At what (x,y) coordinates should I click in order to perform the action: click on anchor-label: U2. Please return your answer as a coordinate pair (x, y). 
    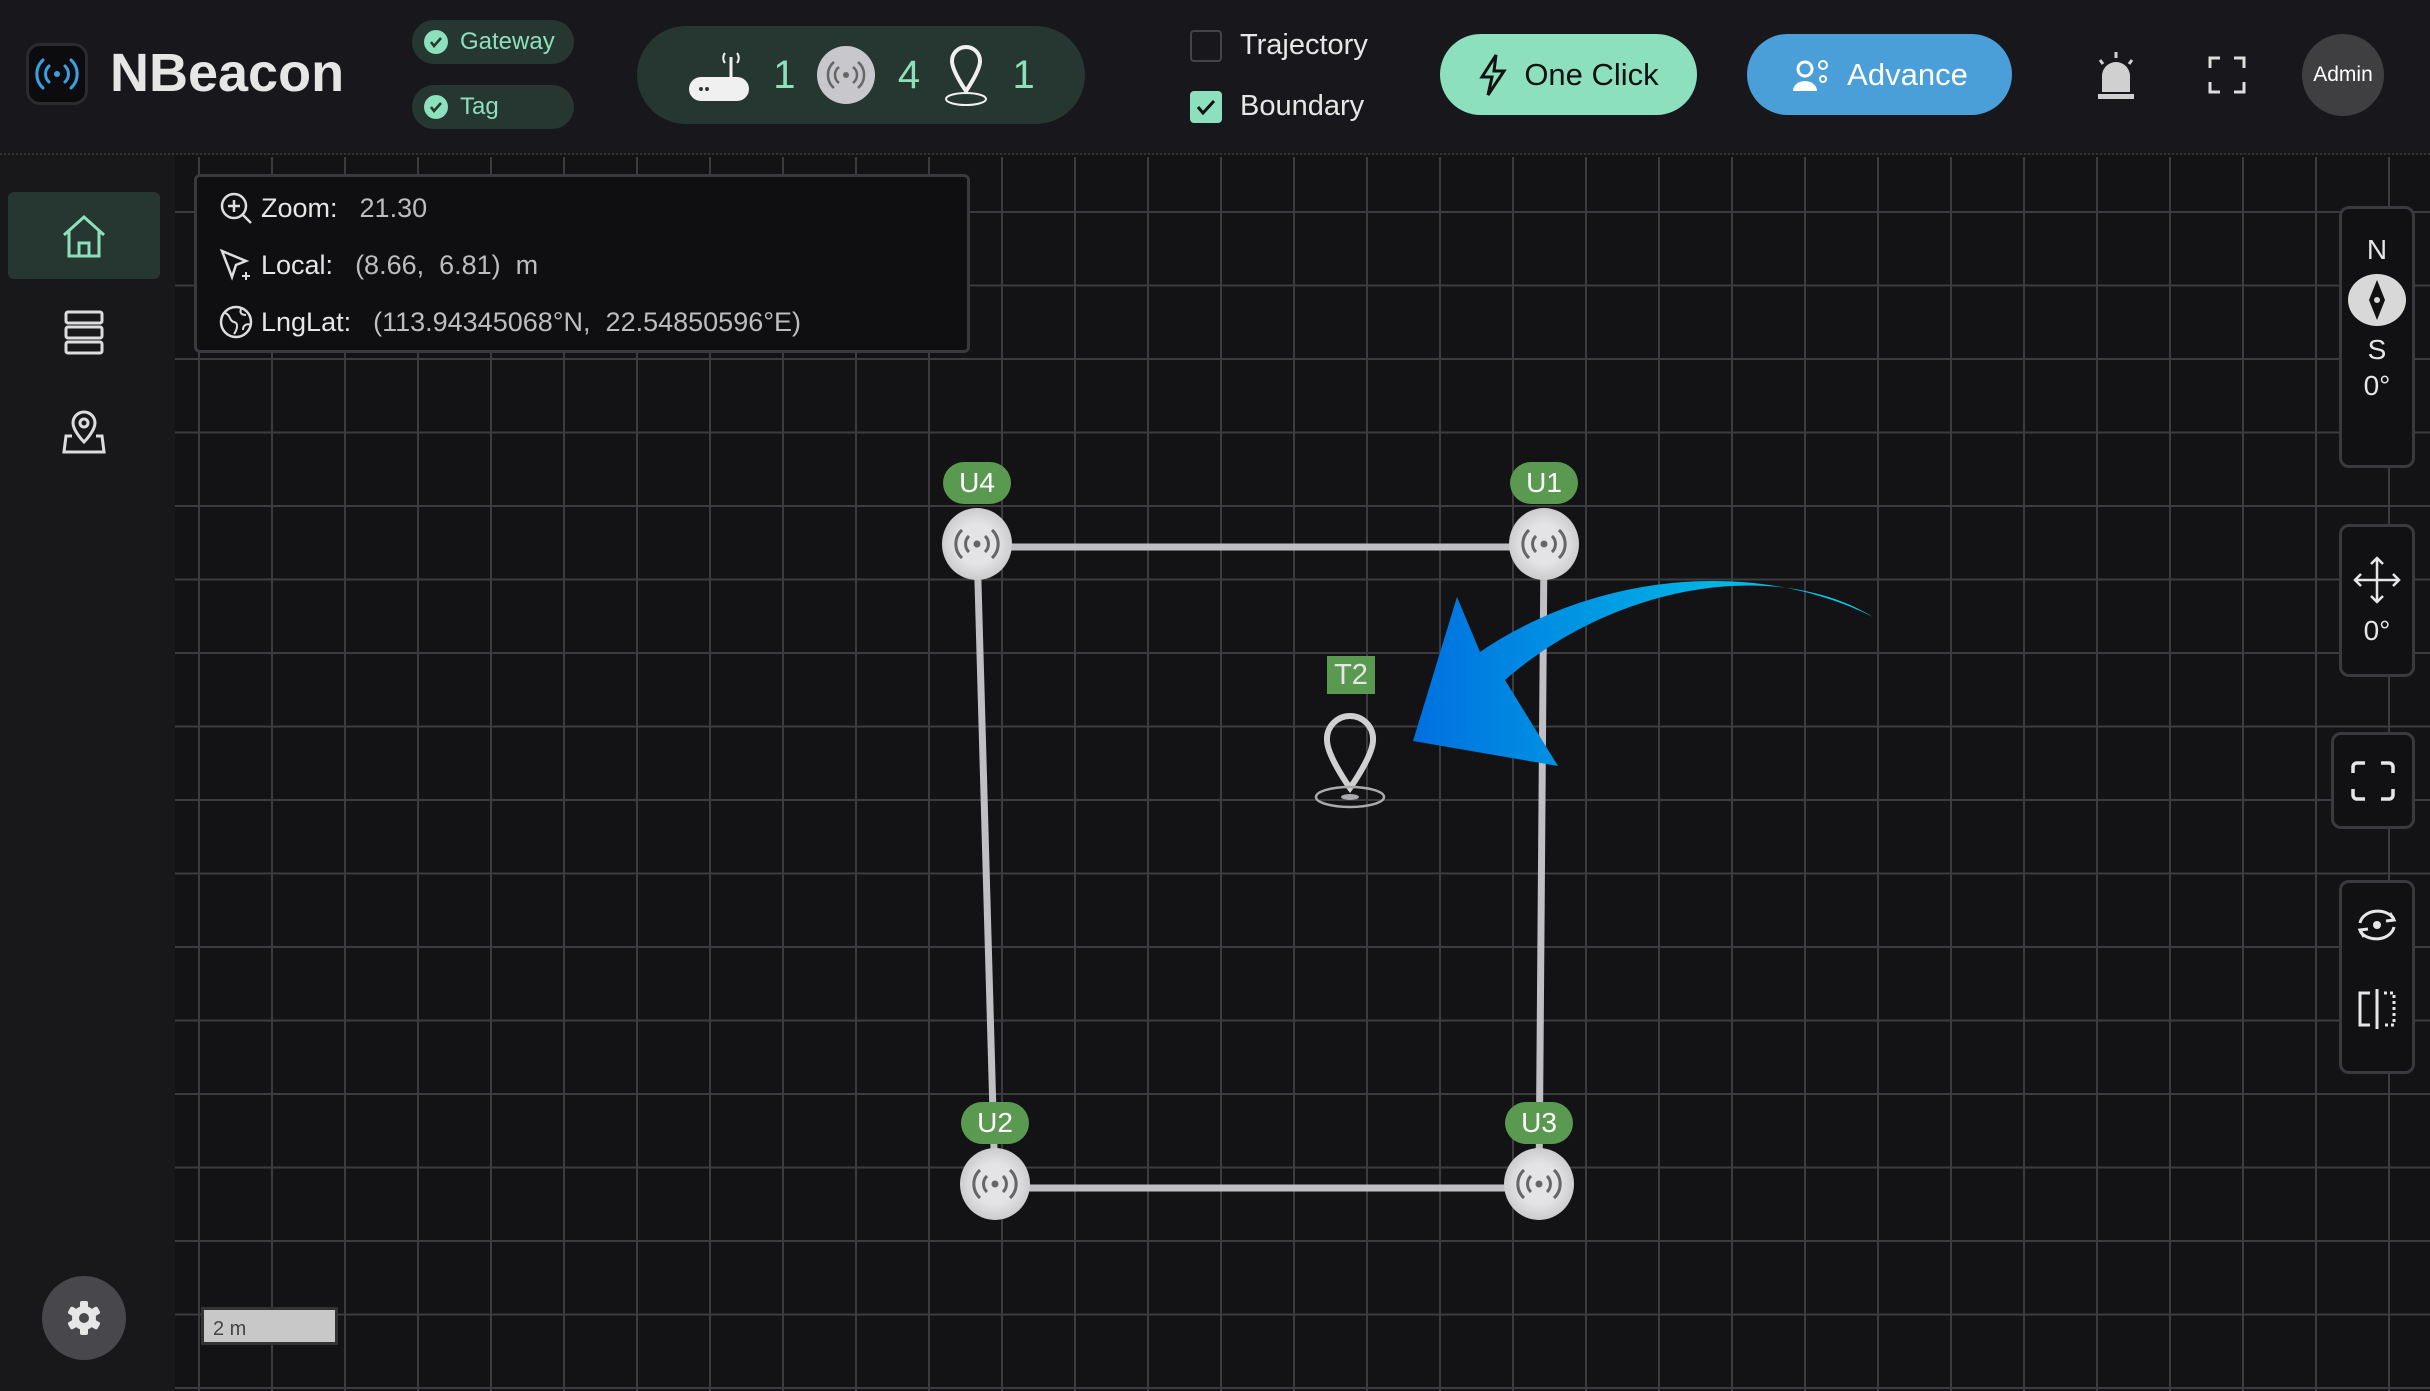
    Looking at the image, I should click on (995, 1123).